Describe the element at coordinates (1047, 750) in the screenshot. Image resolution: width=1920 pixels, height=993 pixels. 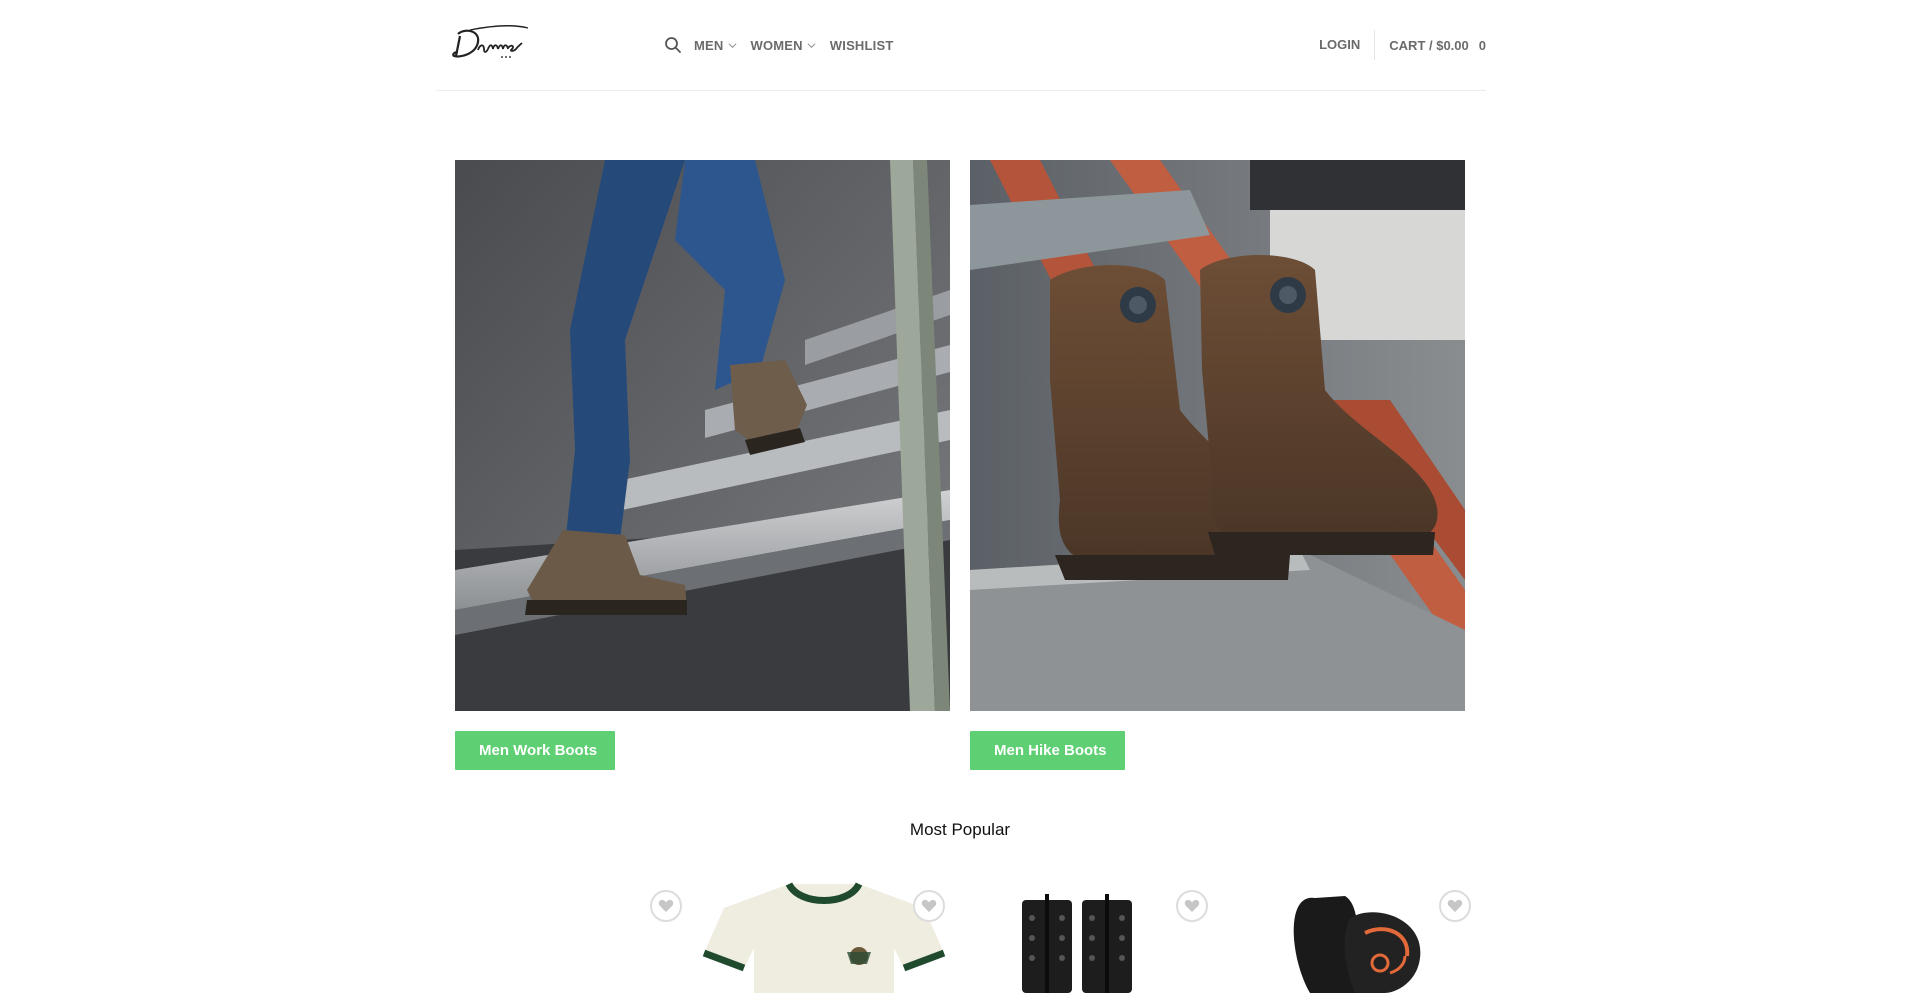
I see `men-hike-boots-button: Men Hike Boots` at that location.